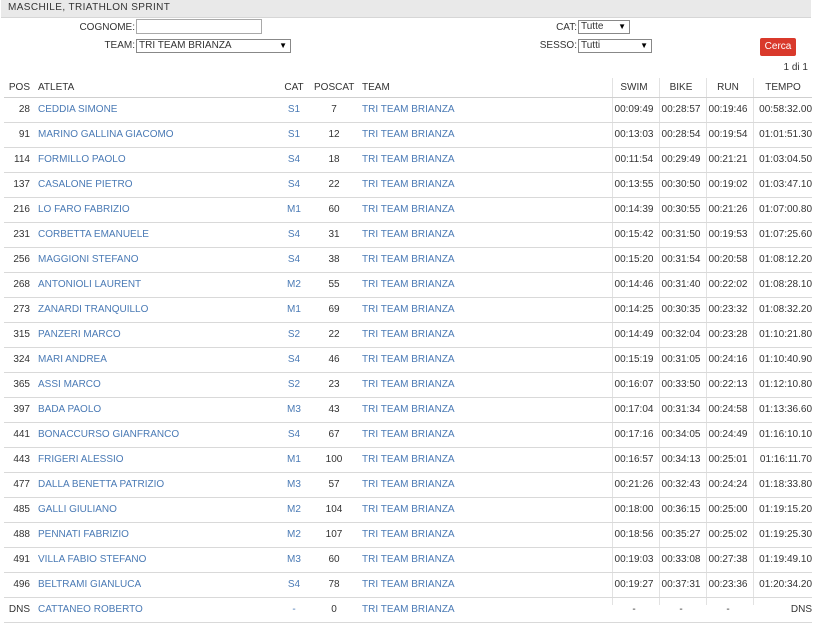 The height and width of the screenshot is (623, 813). I want to click on search-button: Cerca, so click(778, 47).